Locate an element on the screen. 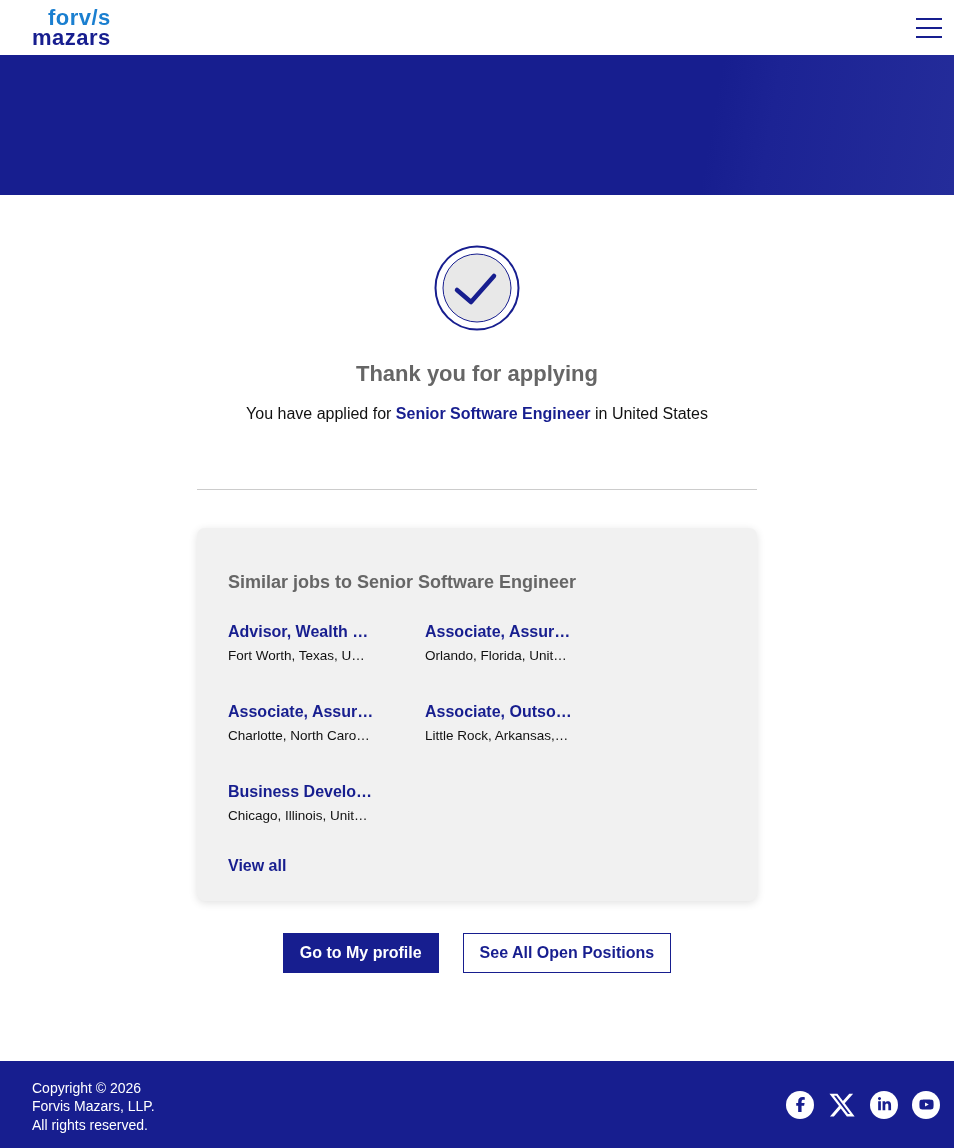 The width and height of the screenshot is (954, 1148). confirmation-message: You have applied for Senior Software Engineer in United States is located at coordinates (477, 414).